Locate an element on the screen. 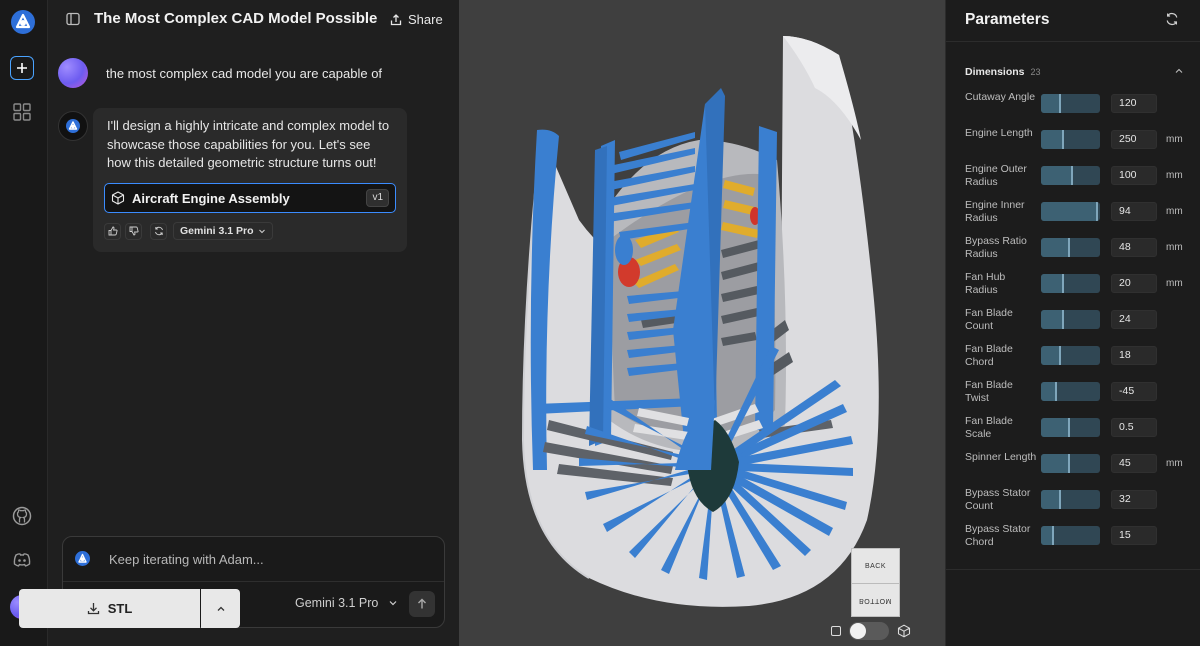 The width and height of the screenshot is (1200, 646). parameter-row: Fan Blade Count 24 is located at coordinates (1073, 325).